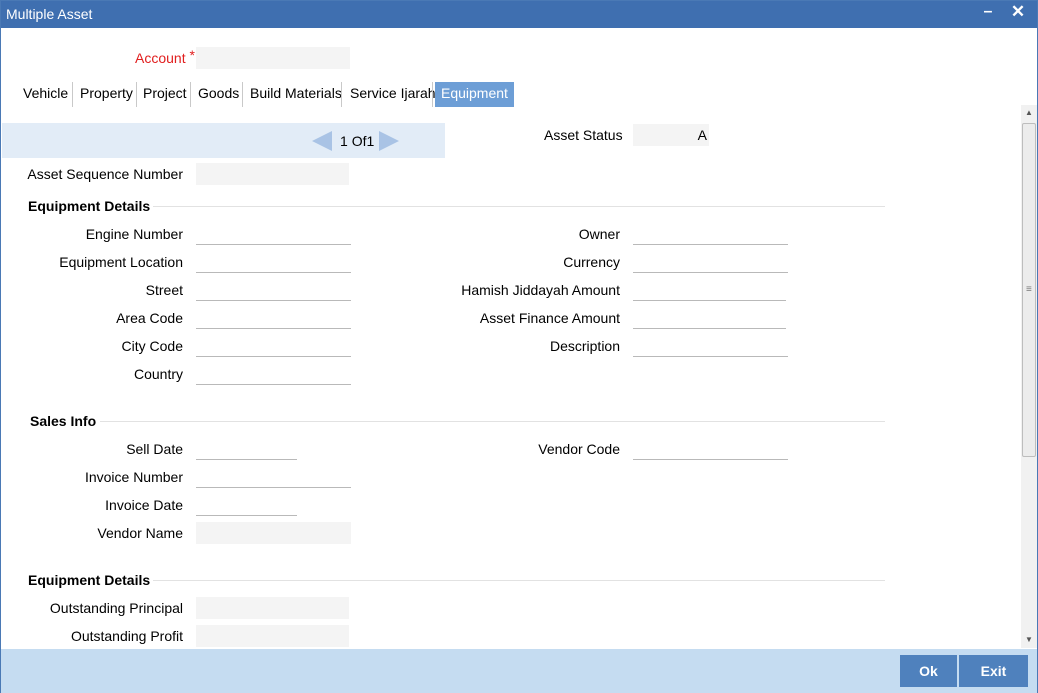 This screenshot has height=693, width=1038. I want to click on outstanding-profit-input, so click(272, 636).